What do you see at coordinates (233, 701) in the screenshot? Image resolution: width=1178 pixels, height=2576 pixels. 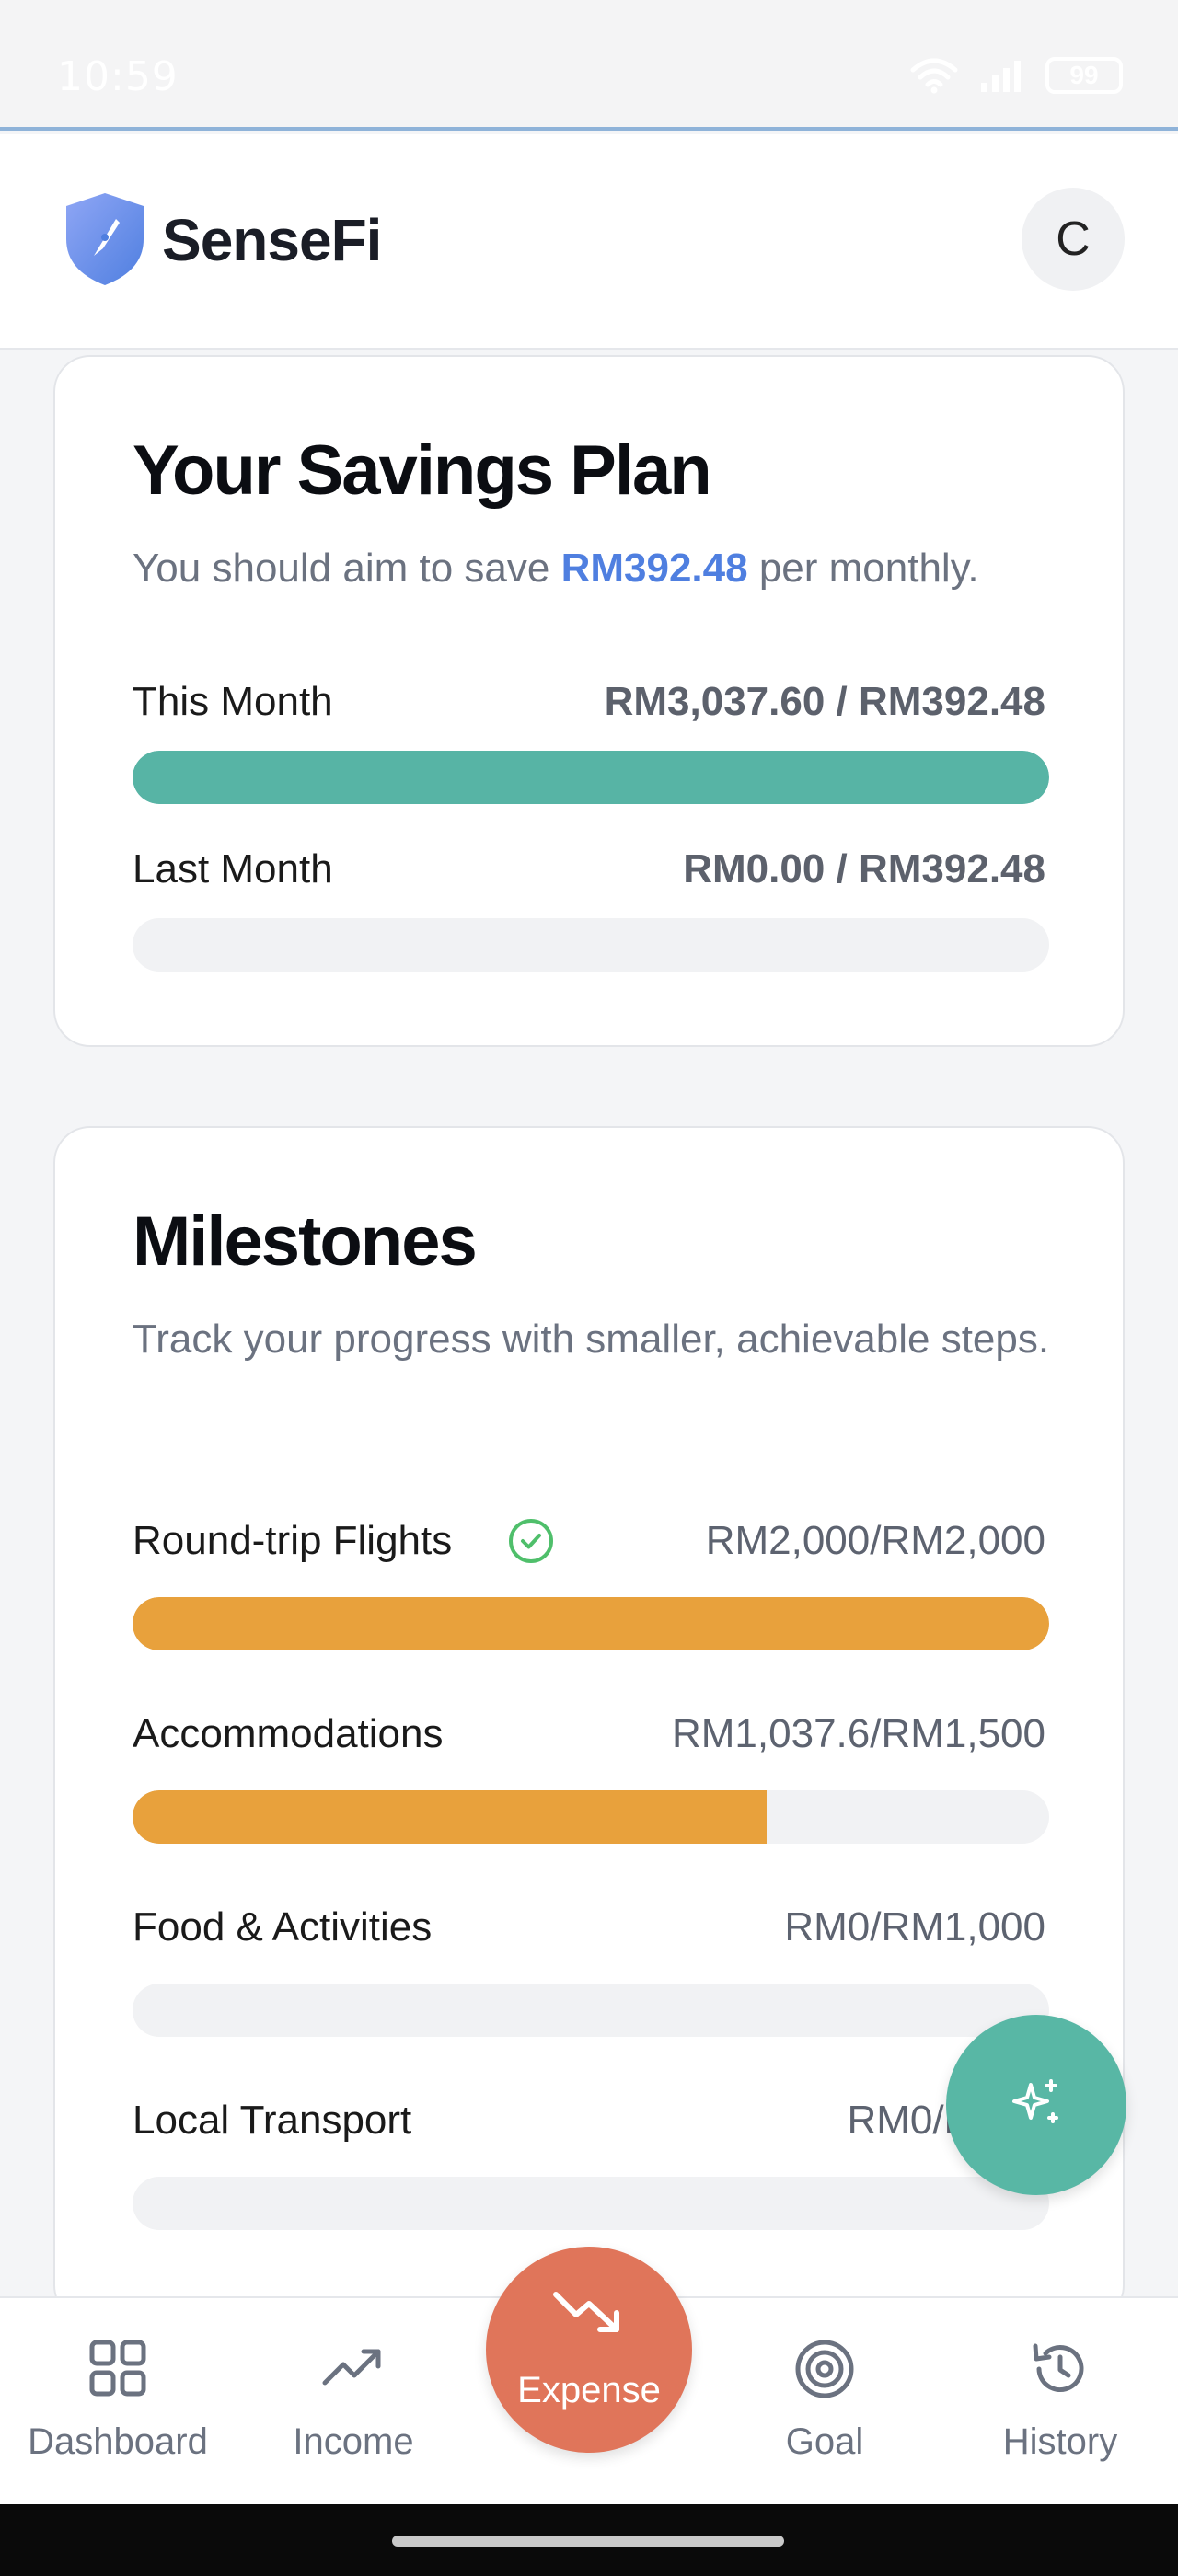 I see `this-month-label: This Month` at bounding box center [233, 701].